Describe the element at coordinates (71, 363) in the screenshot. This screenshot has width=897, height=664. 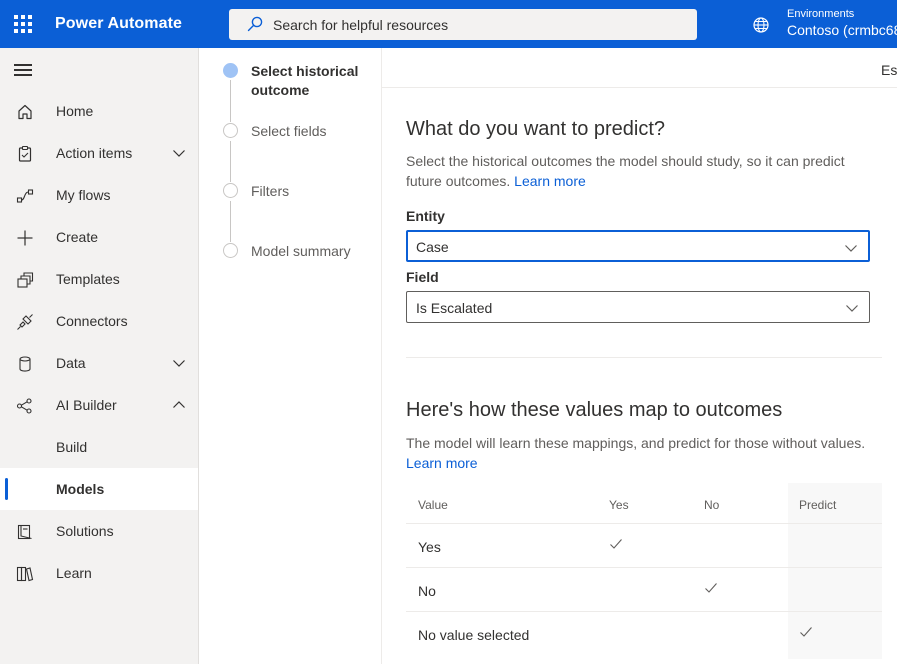
I see `nav-item-label: Data` at that location.